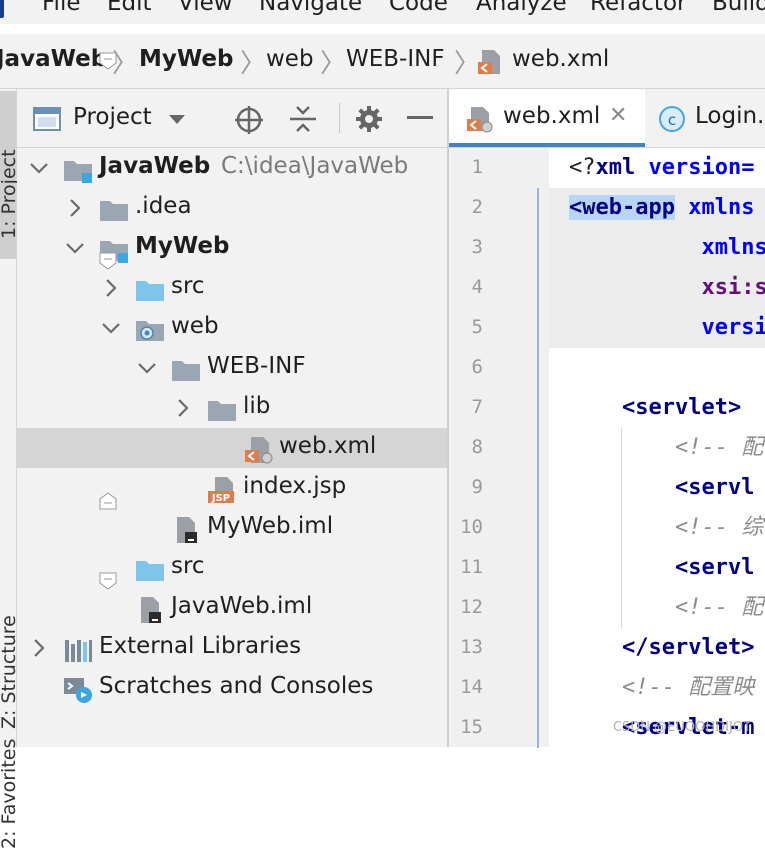 The image size is (765, 849). Describe the element at coordinates (232, 488) in the screenshot. I see `tree-item: JSP index.jsp` at that location.